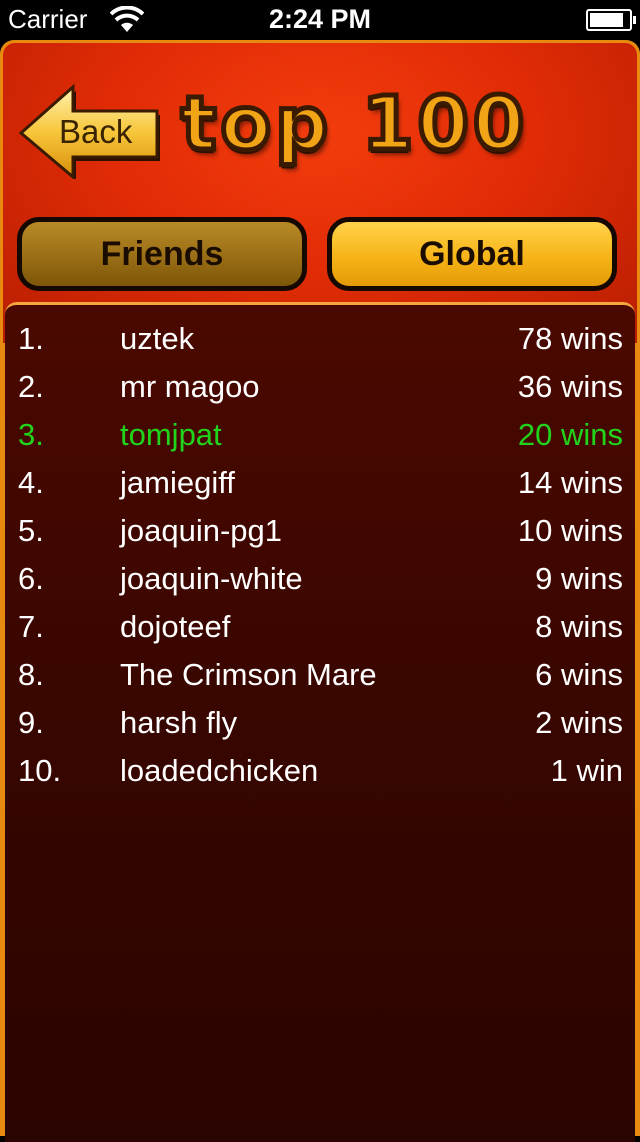  I want to click on player-name: loadedchicken, so click(219, 770).